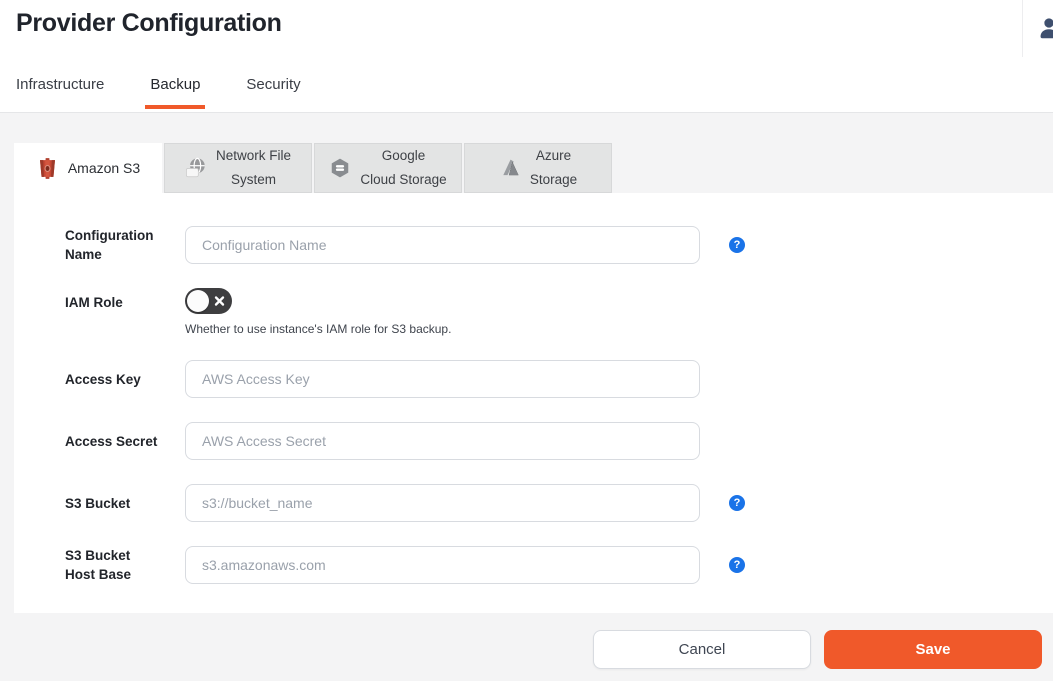 This screenshot has width=1053, height=681. What do you see at coordinates (149, 23) in the screenshot?
I see `page-title: Provider Configuration` at bounding box center [149, 23].